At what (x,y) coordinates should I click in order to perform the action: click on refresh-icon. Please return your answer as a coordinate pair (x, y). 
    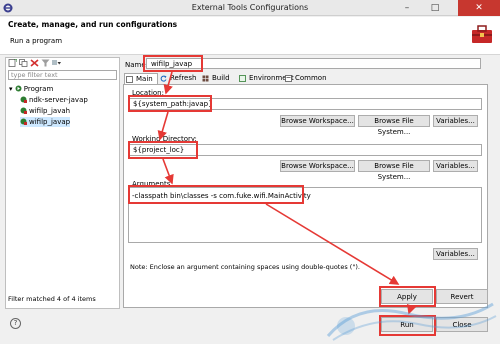
    Looking at the image, I should click on (163, 78).